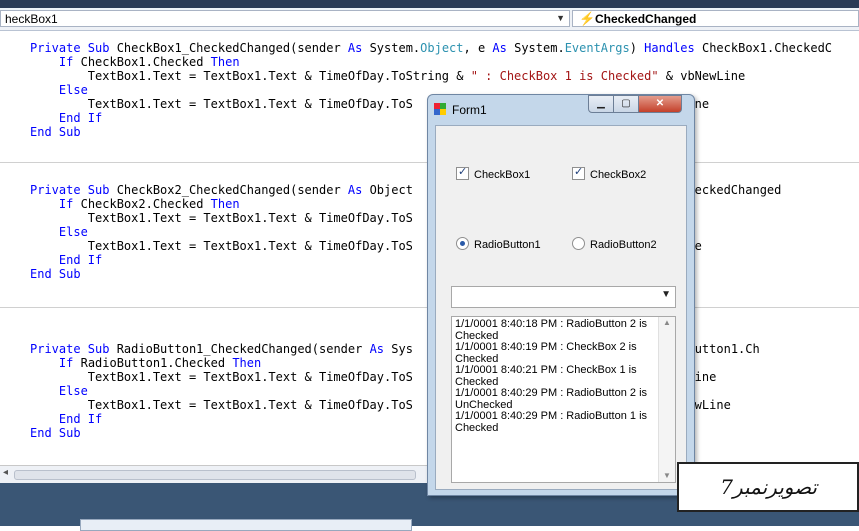  I want to click on code-token: CheckBox1.Checked, so click(145, 62).